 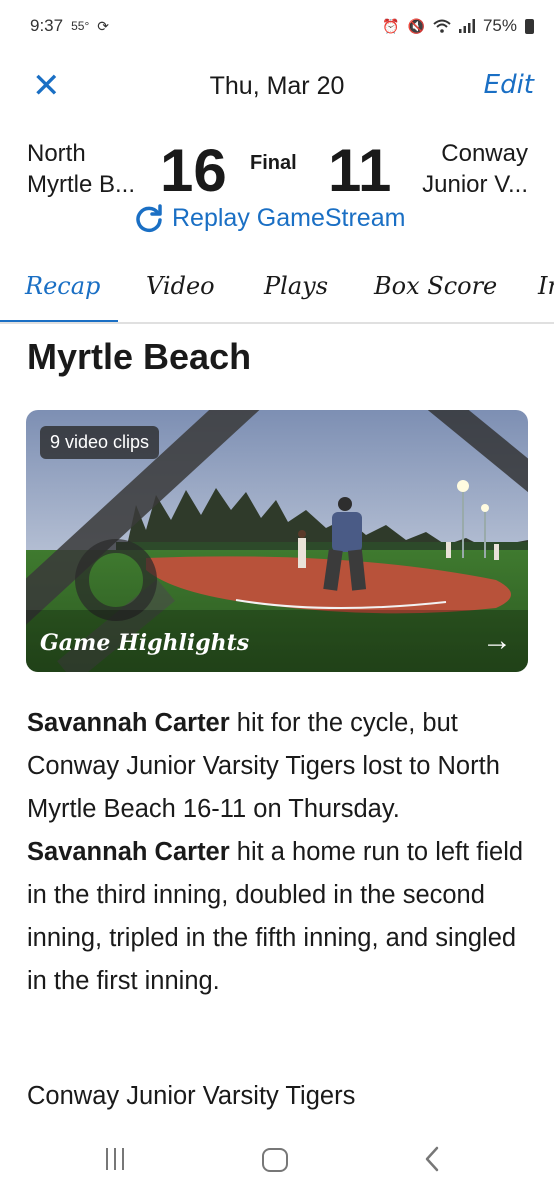 What do you see at coordinates (499, 25) in the screenshot?
I see `battery-percent: 75%` at bounding box center [499, 25].